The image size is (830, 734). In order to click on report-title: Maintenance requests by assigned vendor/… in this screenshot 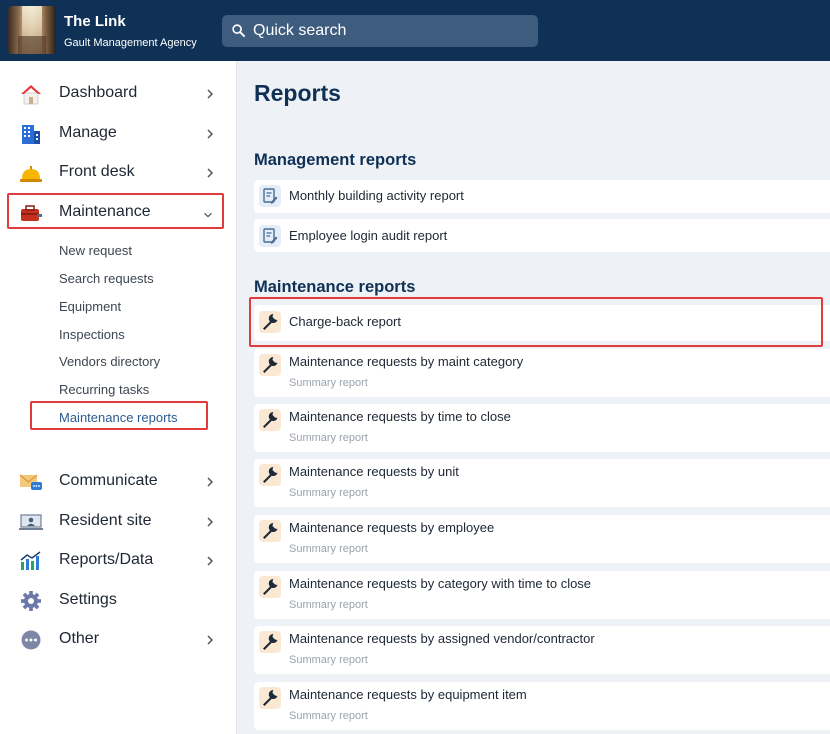, I will do `click(442, 638)`.